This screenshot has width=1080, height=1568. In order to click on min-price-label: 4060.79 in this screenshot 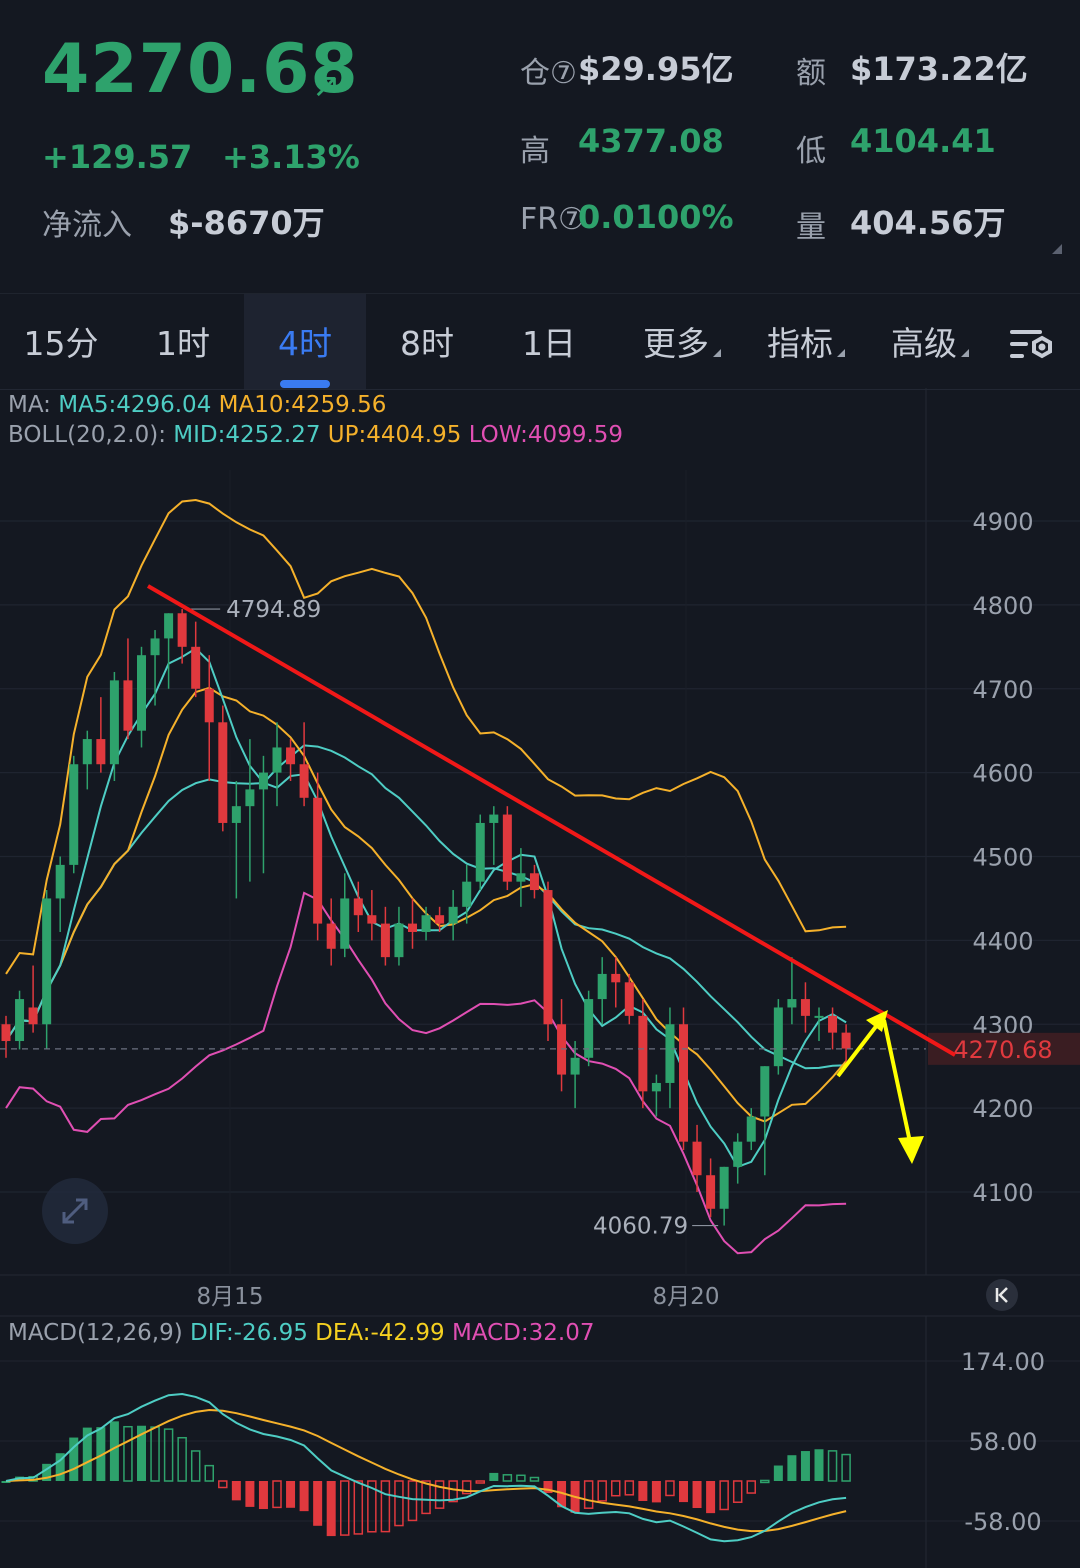, I will do `click(640, 1227)`.